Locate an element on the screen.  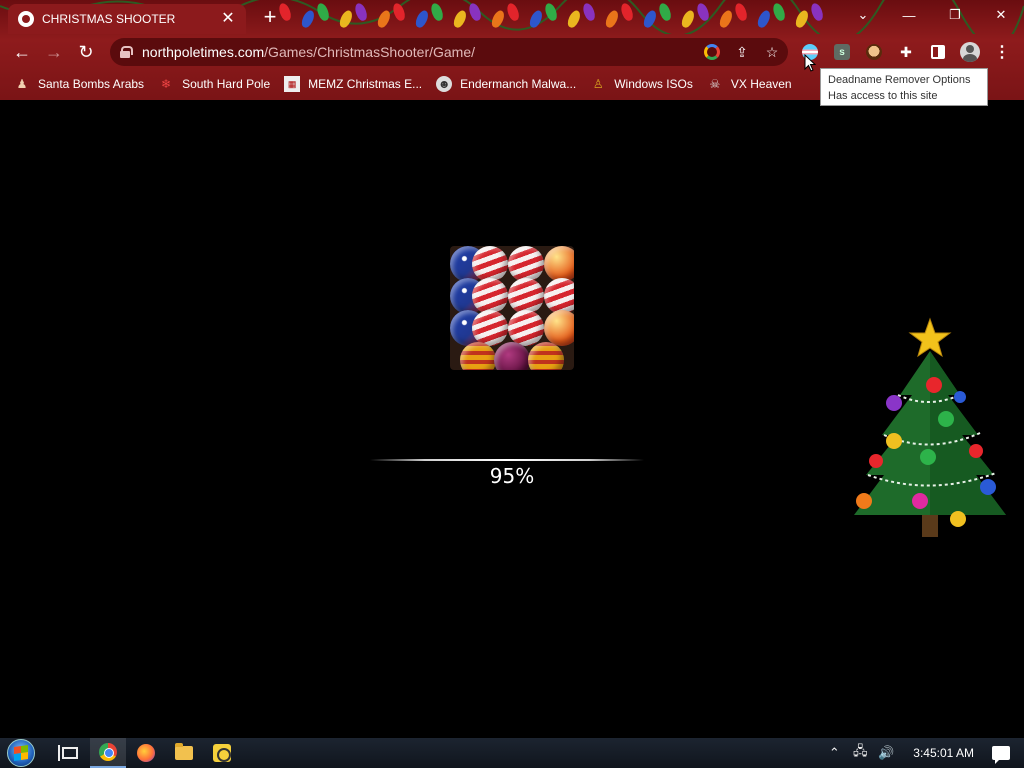
figure-icon: ♙ is located at coordinates (598, 84).